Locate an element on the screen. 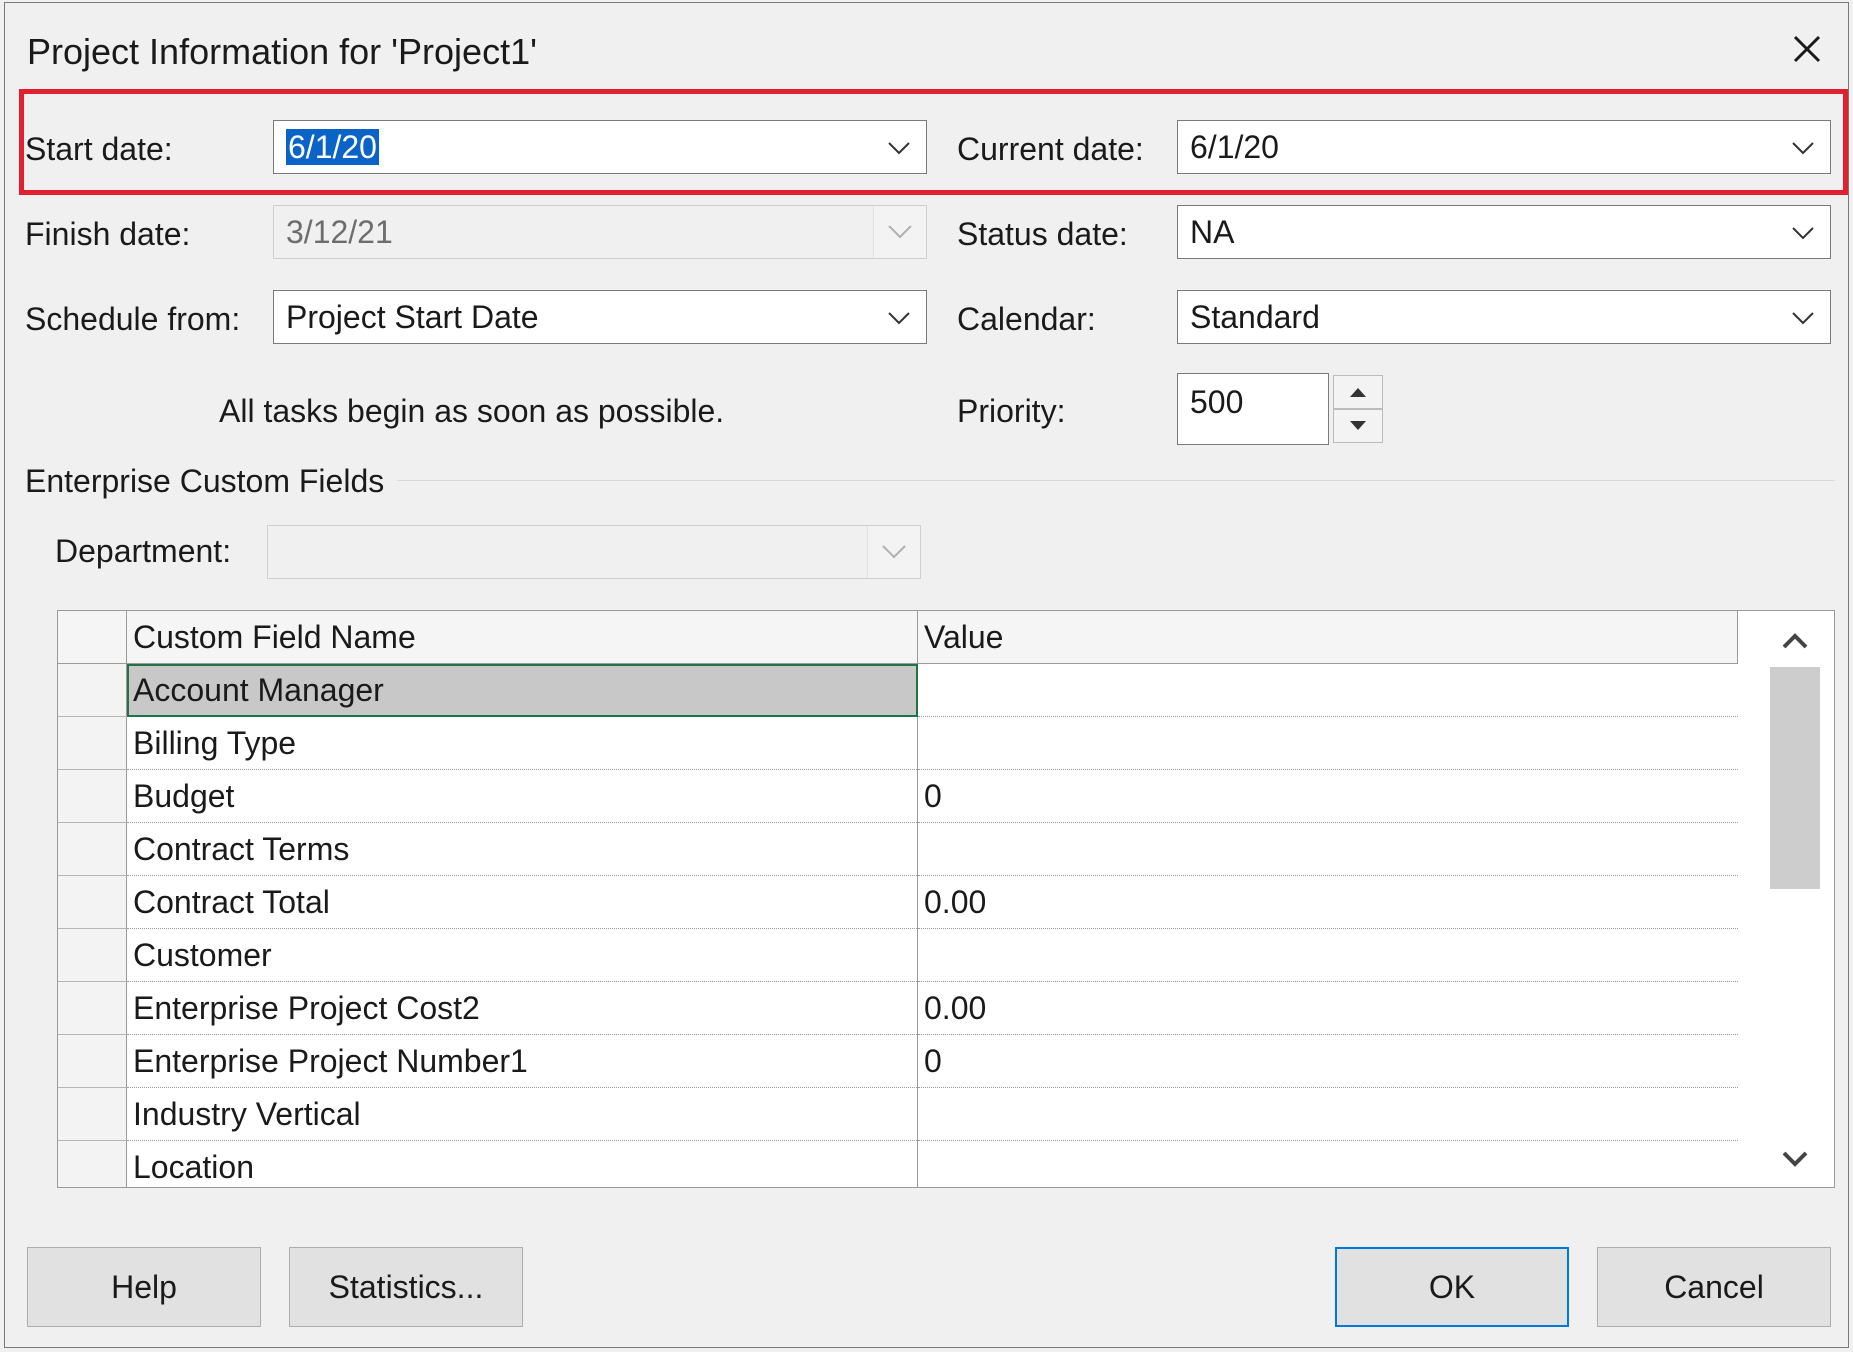 This screenshot has height=1352, width=1853. field-name-cell: Customer is located at coordinates (522, 955).